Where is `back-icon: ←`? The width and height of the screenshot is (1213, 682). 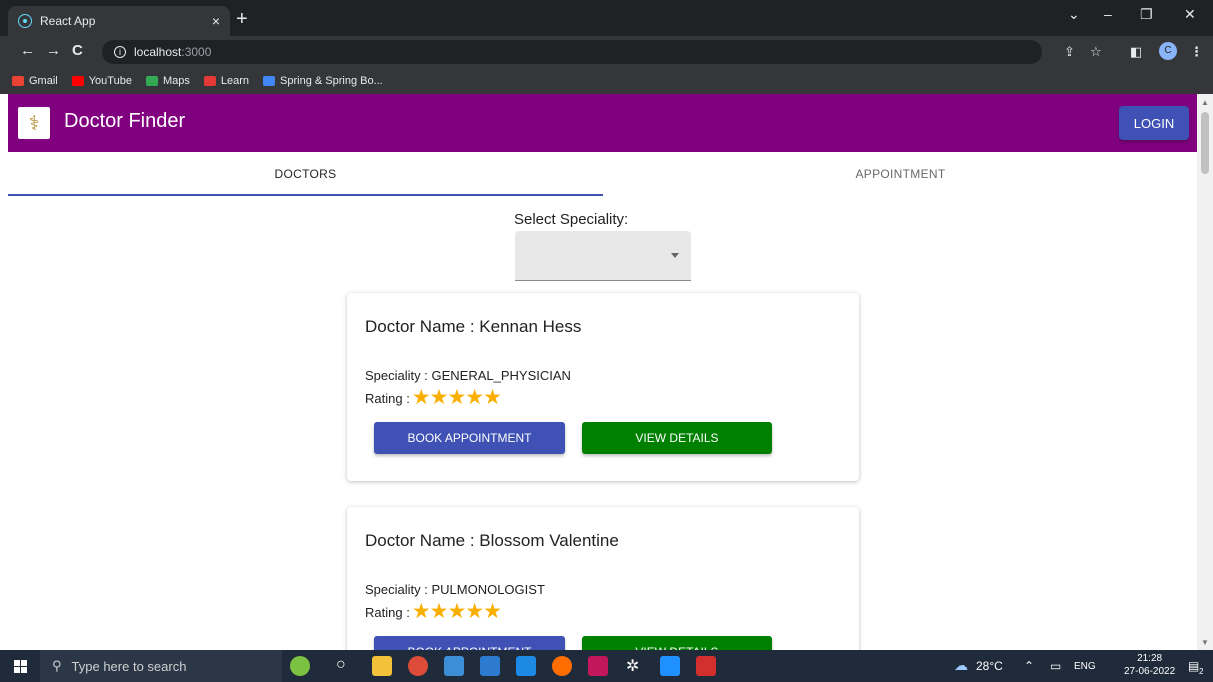
back-icon: ← is located at coordinates (27, 50).